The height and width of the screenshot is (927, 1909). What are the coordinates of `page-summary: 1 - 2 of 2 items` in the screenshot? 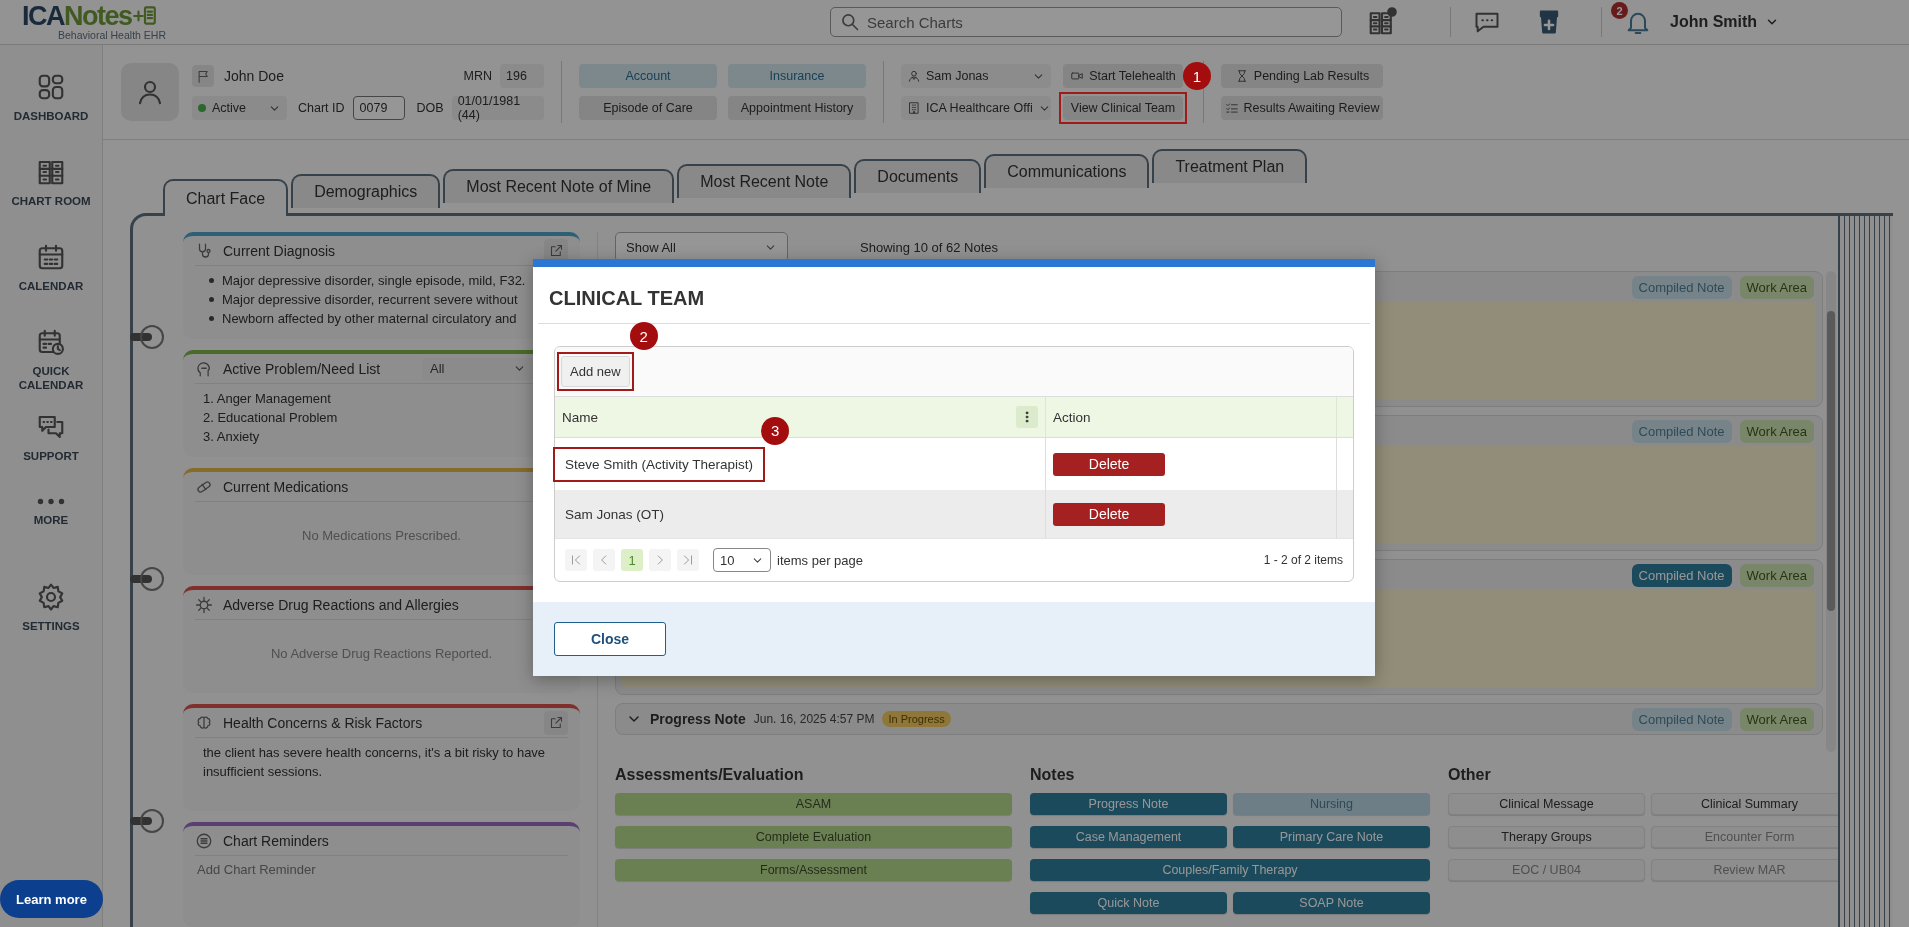 It's located at (1303, 560).